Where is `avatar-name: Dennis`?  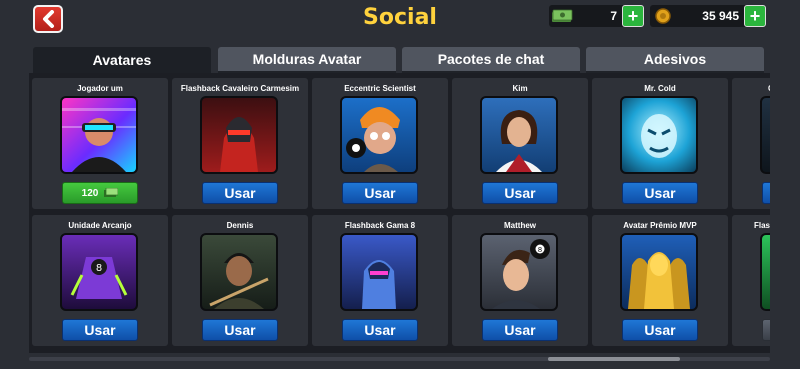 avatar-name: Dennis is located at coordinates (240, 225).